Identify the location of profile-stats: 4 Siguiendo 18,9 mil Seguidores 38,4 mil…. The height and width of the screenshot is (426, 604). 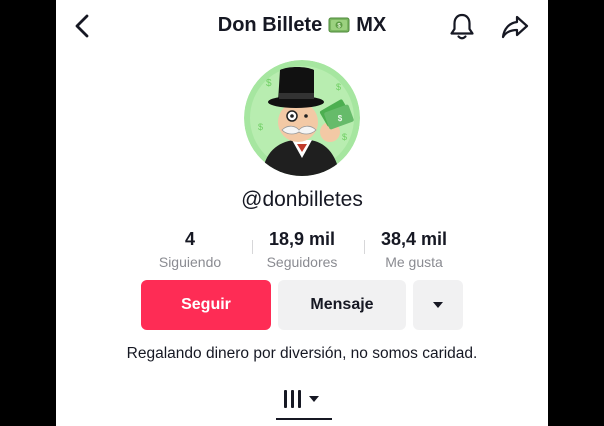
(302, 252).